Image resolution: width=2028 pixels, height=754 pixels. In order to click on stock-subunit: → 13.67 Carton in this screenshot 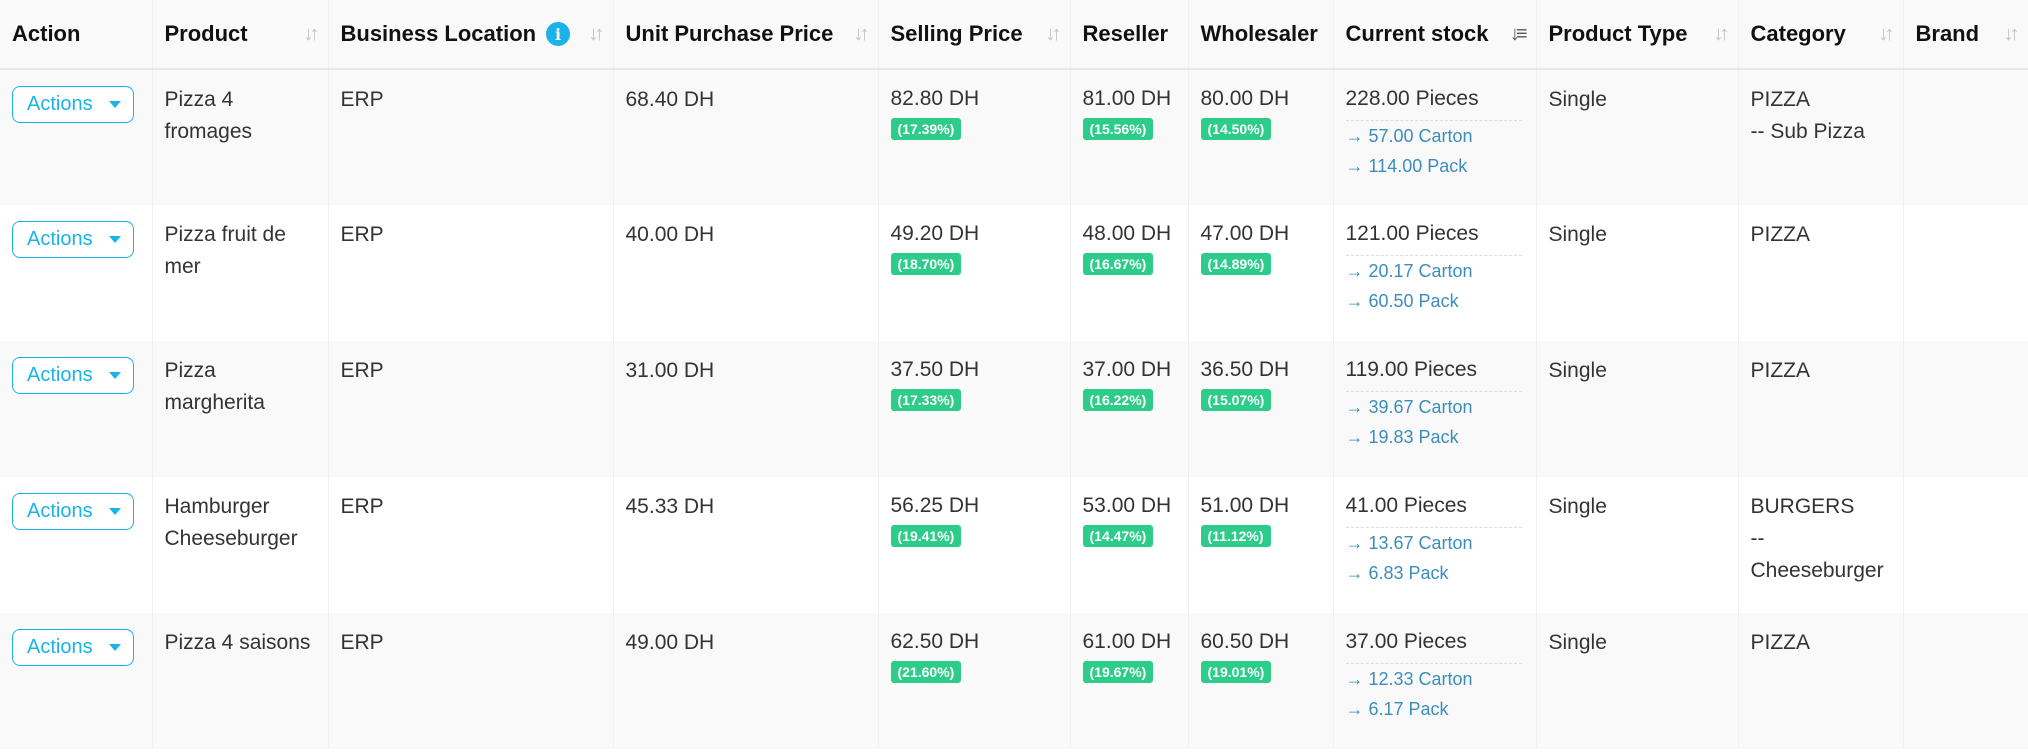, I will do `click(1409, 543)`.